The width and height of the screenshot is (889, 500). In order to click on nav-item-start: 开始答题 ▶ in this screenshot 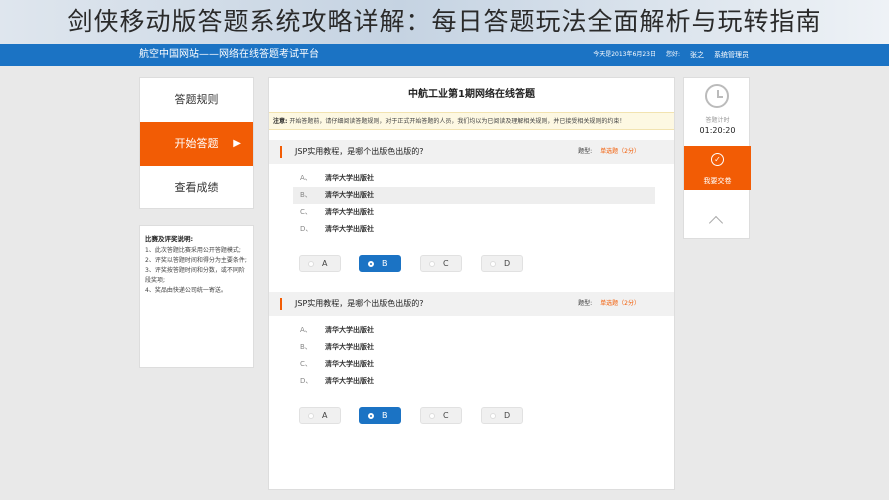, I will do `click(196, 144)`.